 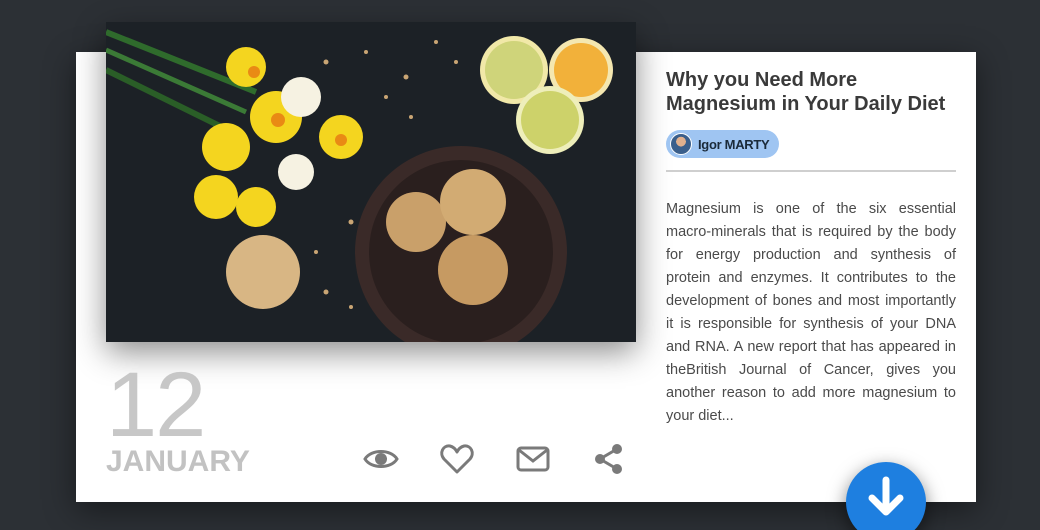 What do you see at coordinates (495, 459) in the screenshot?
I see `article-actions` at bounding box center [495, 459].